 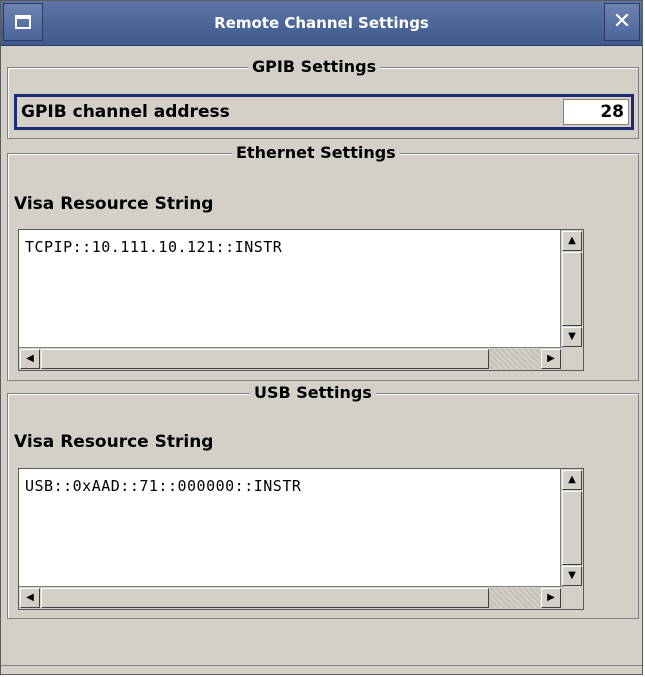 I want to click on gpib-address-field: 28, so click(x=596, y=112).